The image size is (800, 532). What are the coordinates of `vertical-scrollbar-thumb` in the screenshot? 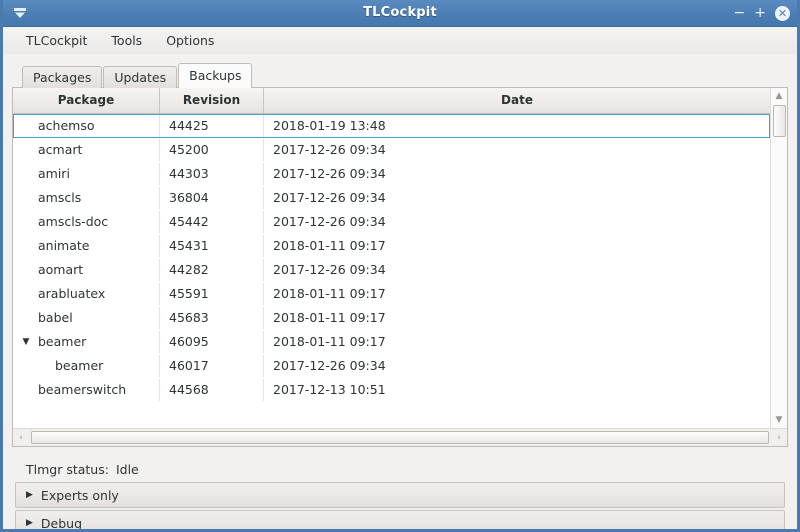 It's located at (779, 121).